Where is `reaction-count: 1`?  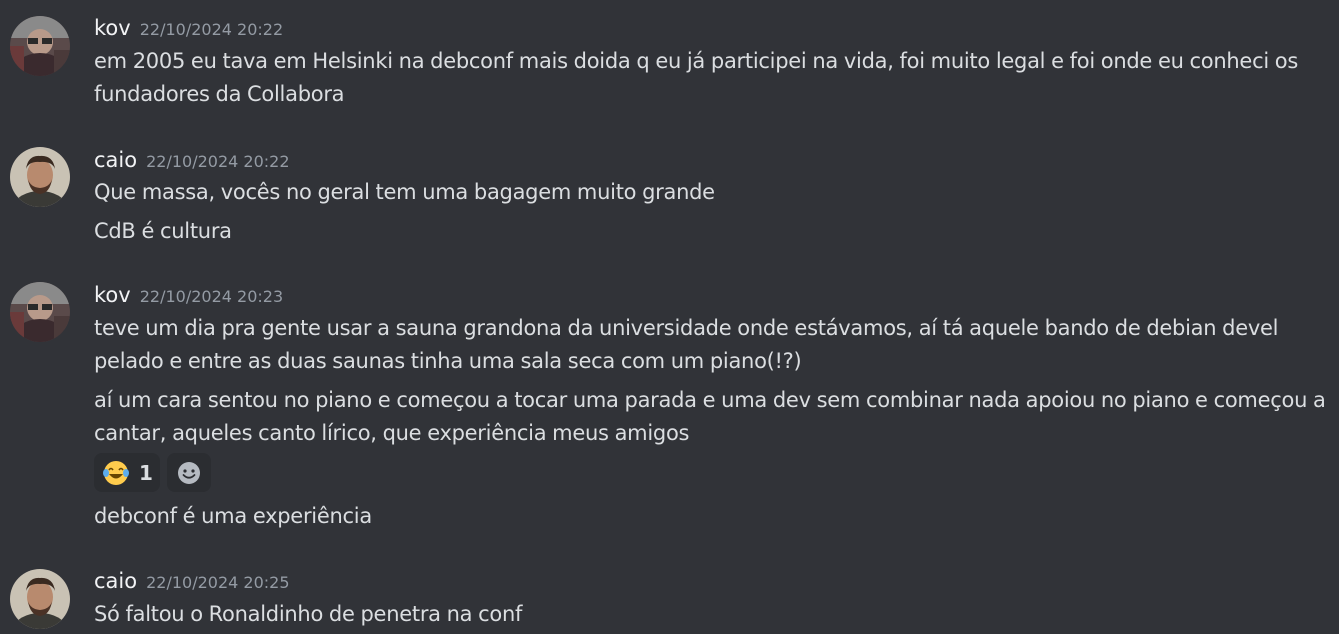
reaction-count: 1 is located at coordinates (146, 472).